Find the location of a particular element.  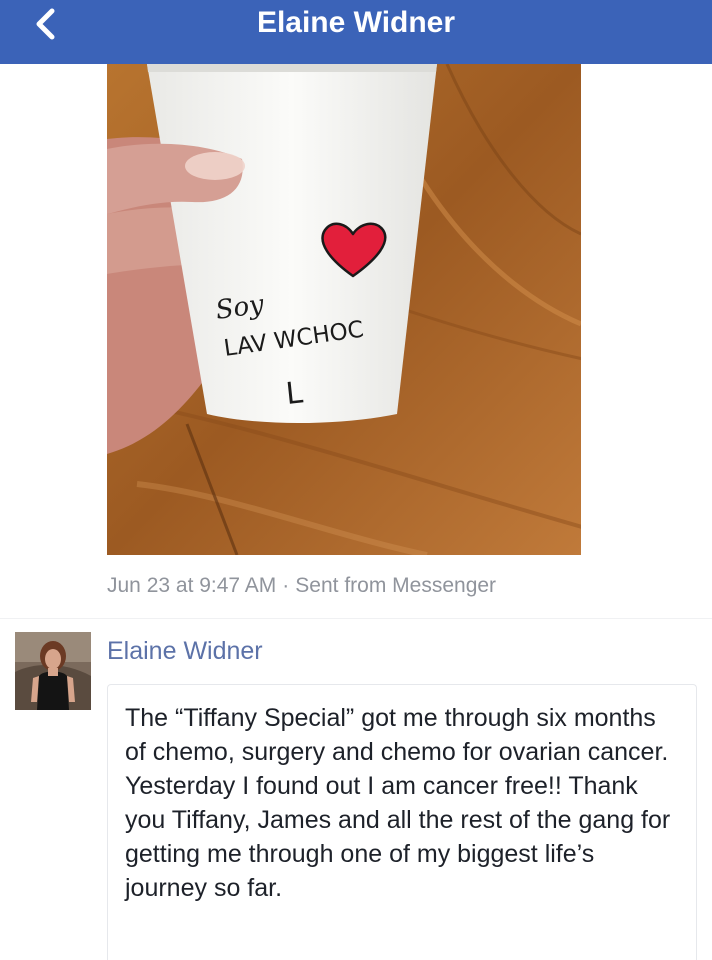

profile-photo is located at coordinates (53, 671).